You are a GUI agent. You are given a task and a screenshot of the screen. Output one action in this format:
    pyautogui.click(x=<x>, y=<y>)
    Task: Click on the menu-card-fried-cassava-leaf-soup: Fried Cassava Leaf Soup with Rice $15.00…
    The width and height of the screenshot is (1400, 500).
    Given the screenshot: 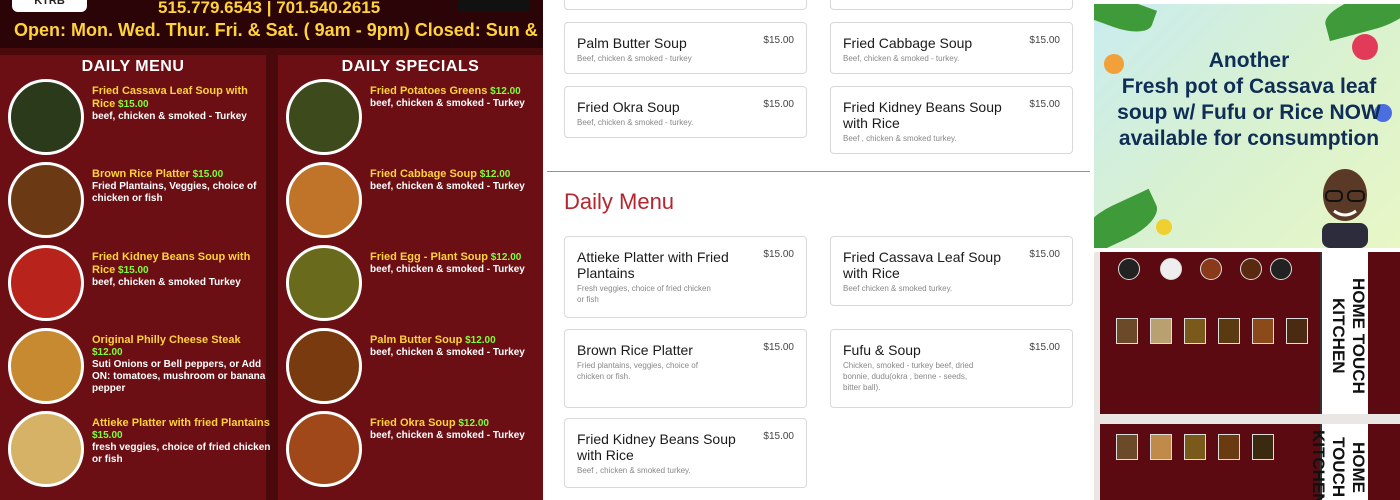 What is the action you would take?
    pyautogui.click(x=951, y=271)
    